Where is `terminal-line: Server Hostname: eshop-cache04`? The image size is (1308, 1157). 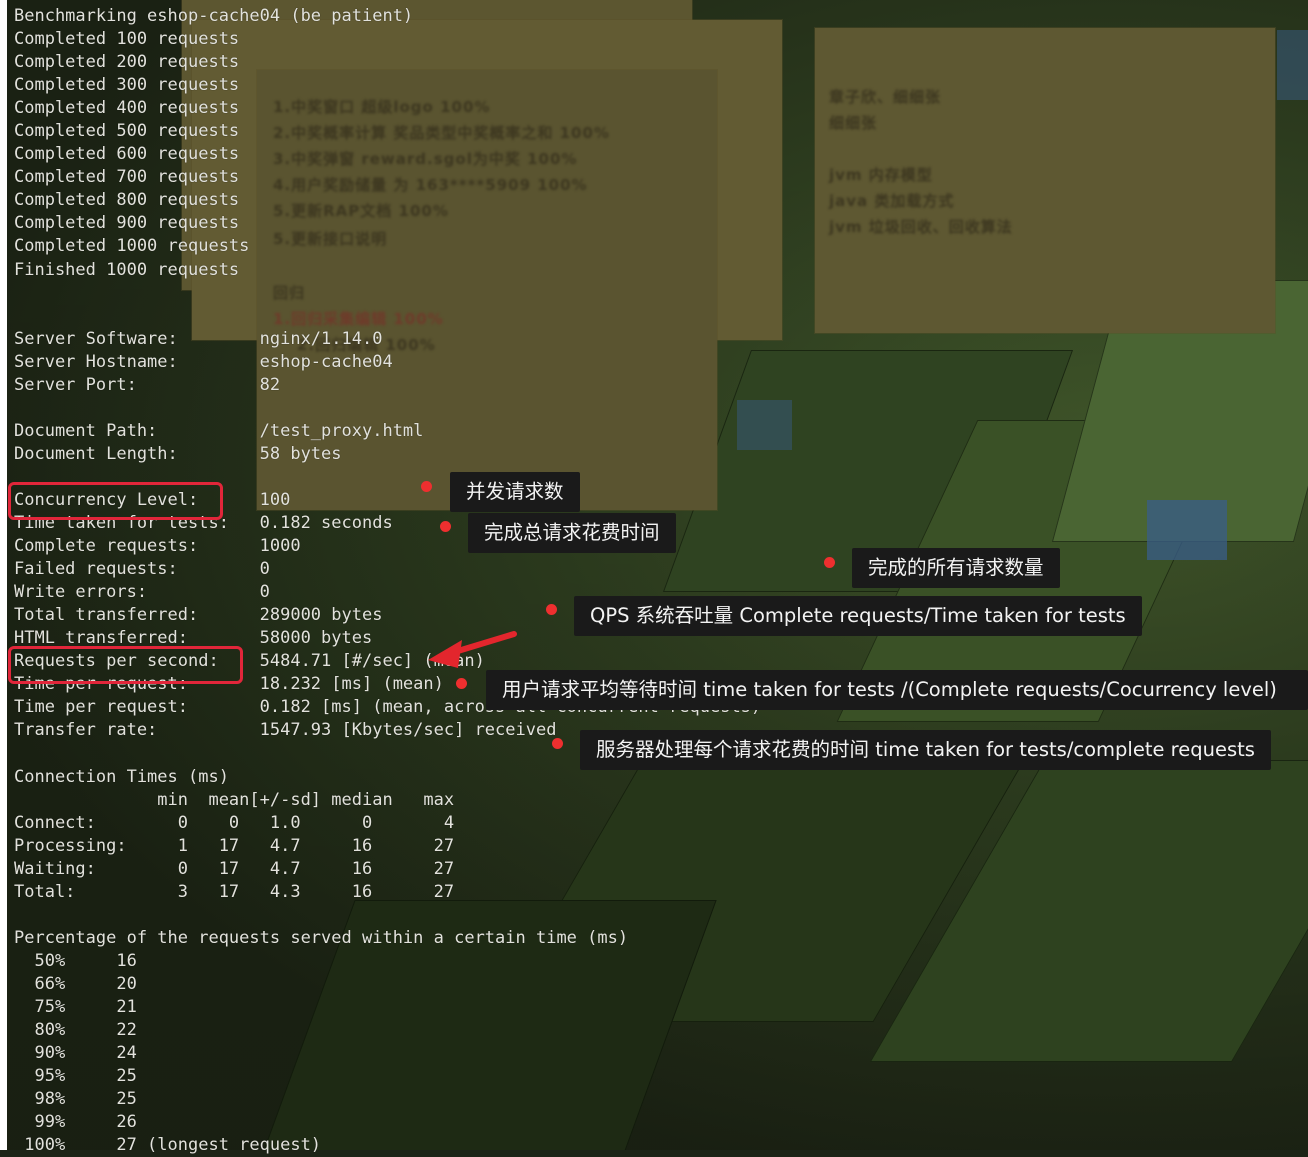
terminal-line: Server Hostname: eshop-cache04 is located at coordinates (203, 361).